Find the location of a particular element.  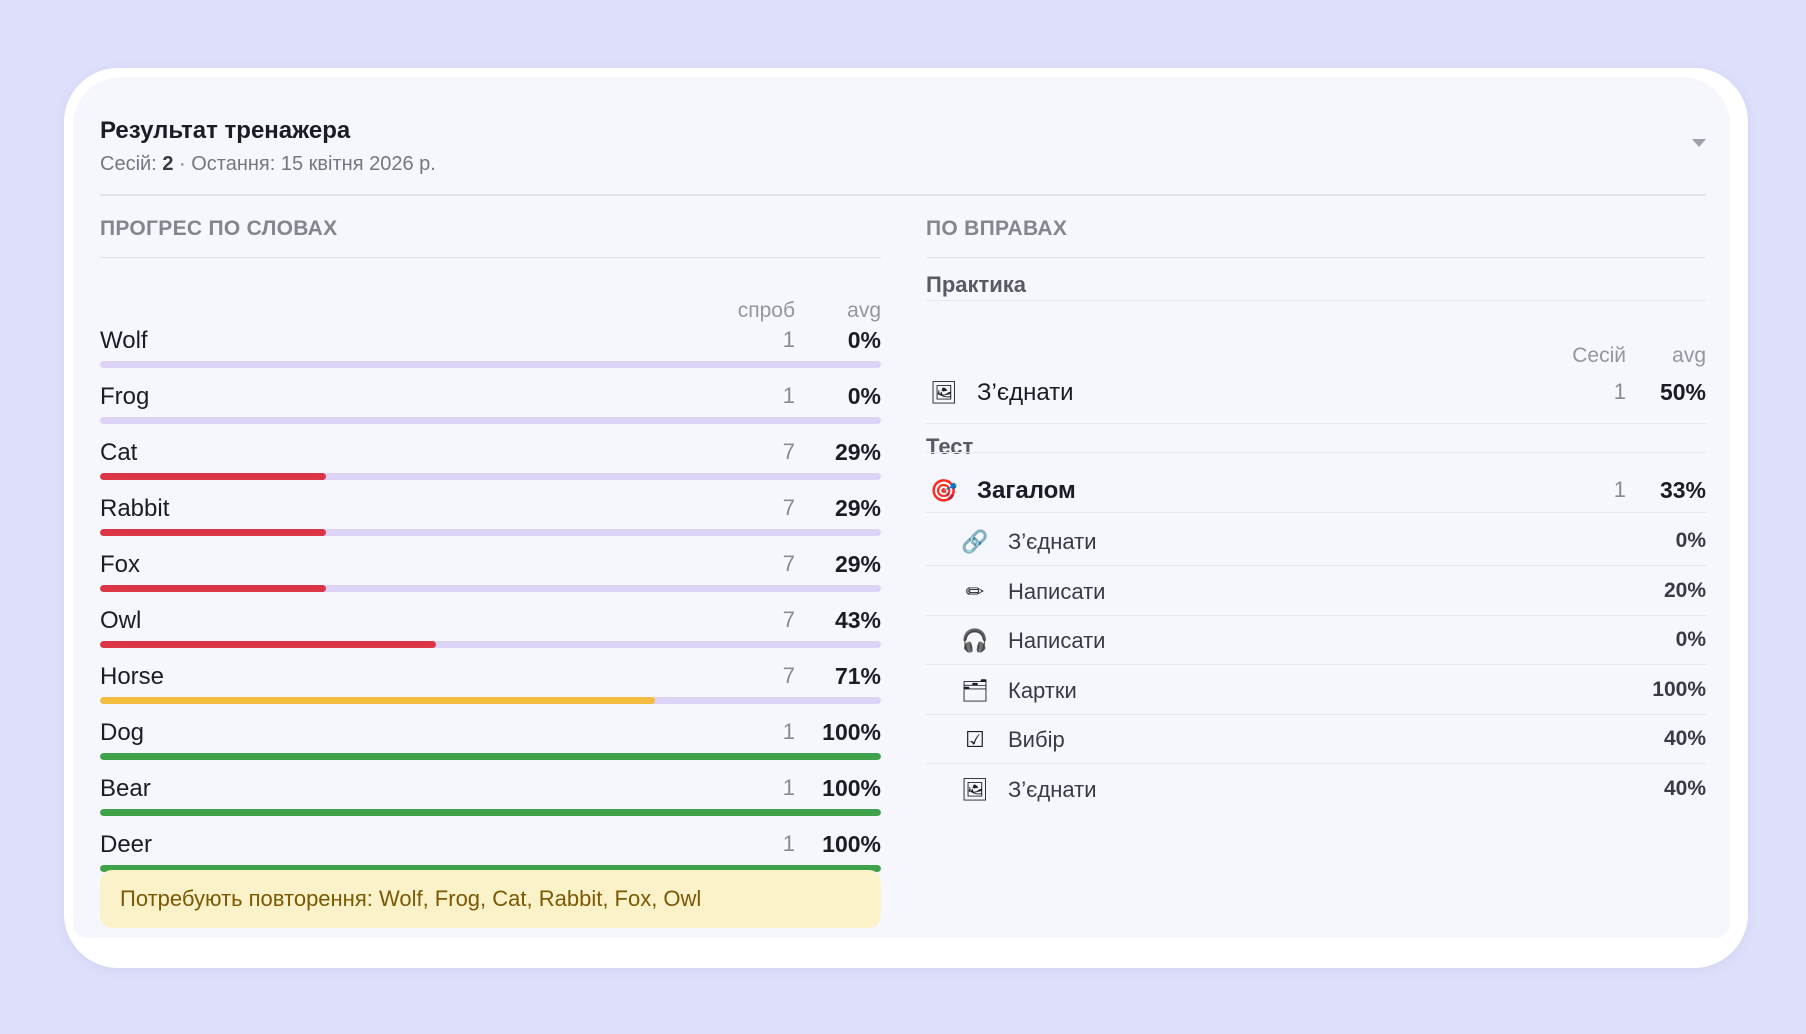

test-exercise-avg: 100% is located at coordinates (1679, 689).